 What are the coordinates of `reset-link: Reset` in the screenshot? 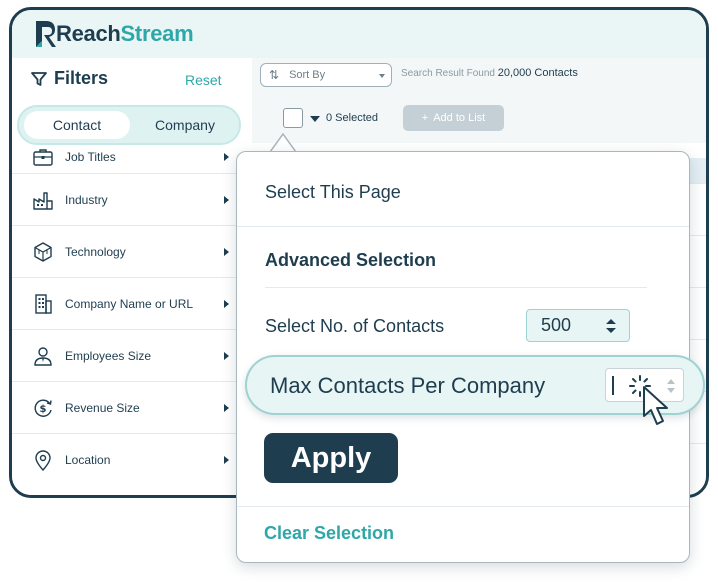 It's located at (203, 80).